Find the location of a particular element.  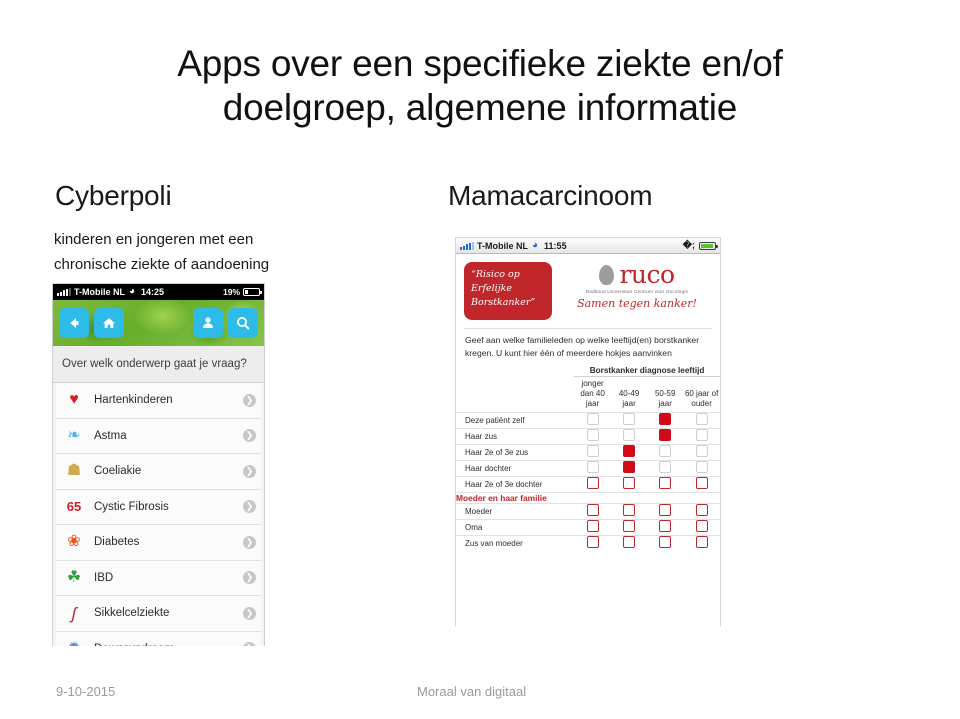

table-group-header-row: Borstkanker diagnose leeftijd is located at coordinates (588, 371).